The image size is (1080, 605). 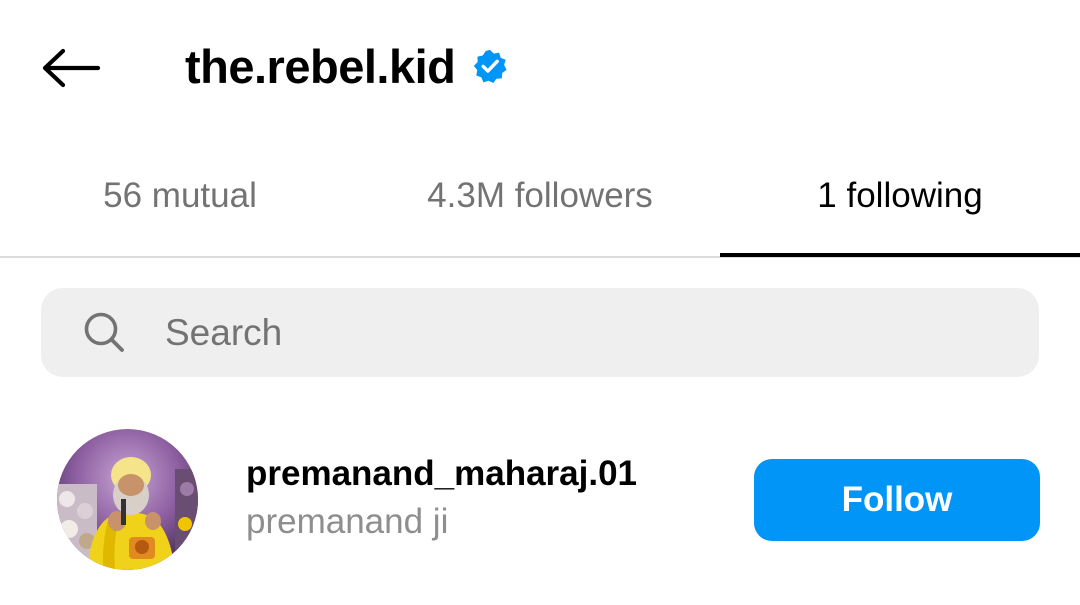 What do you see at coordinates (127, 499) in the screenshot?
I see `avatar` at bounding box center [127, 499].